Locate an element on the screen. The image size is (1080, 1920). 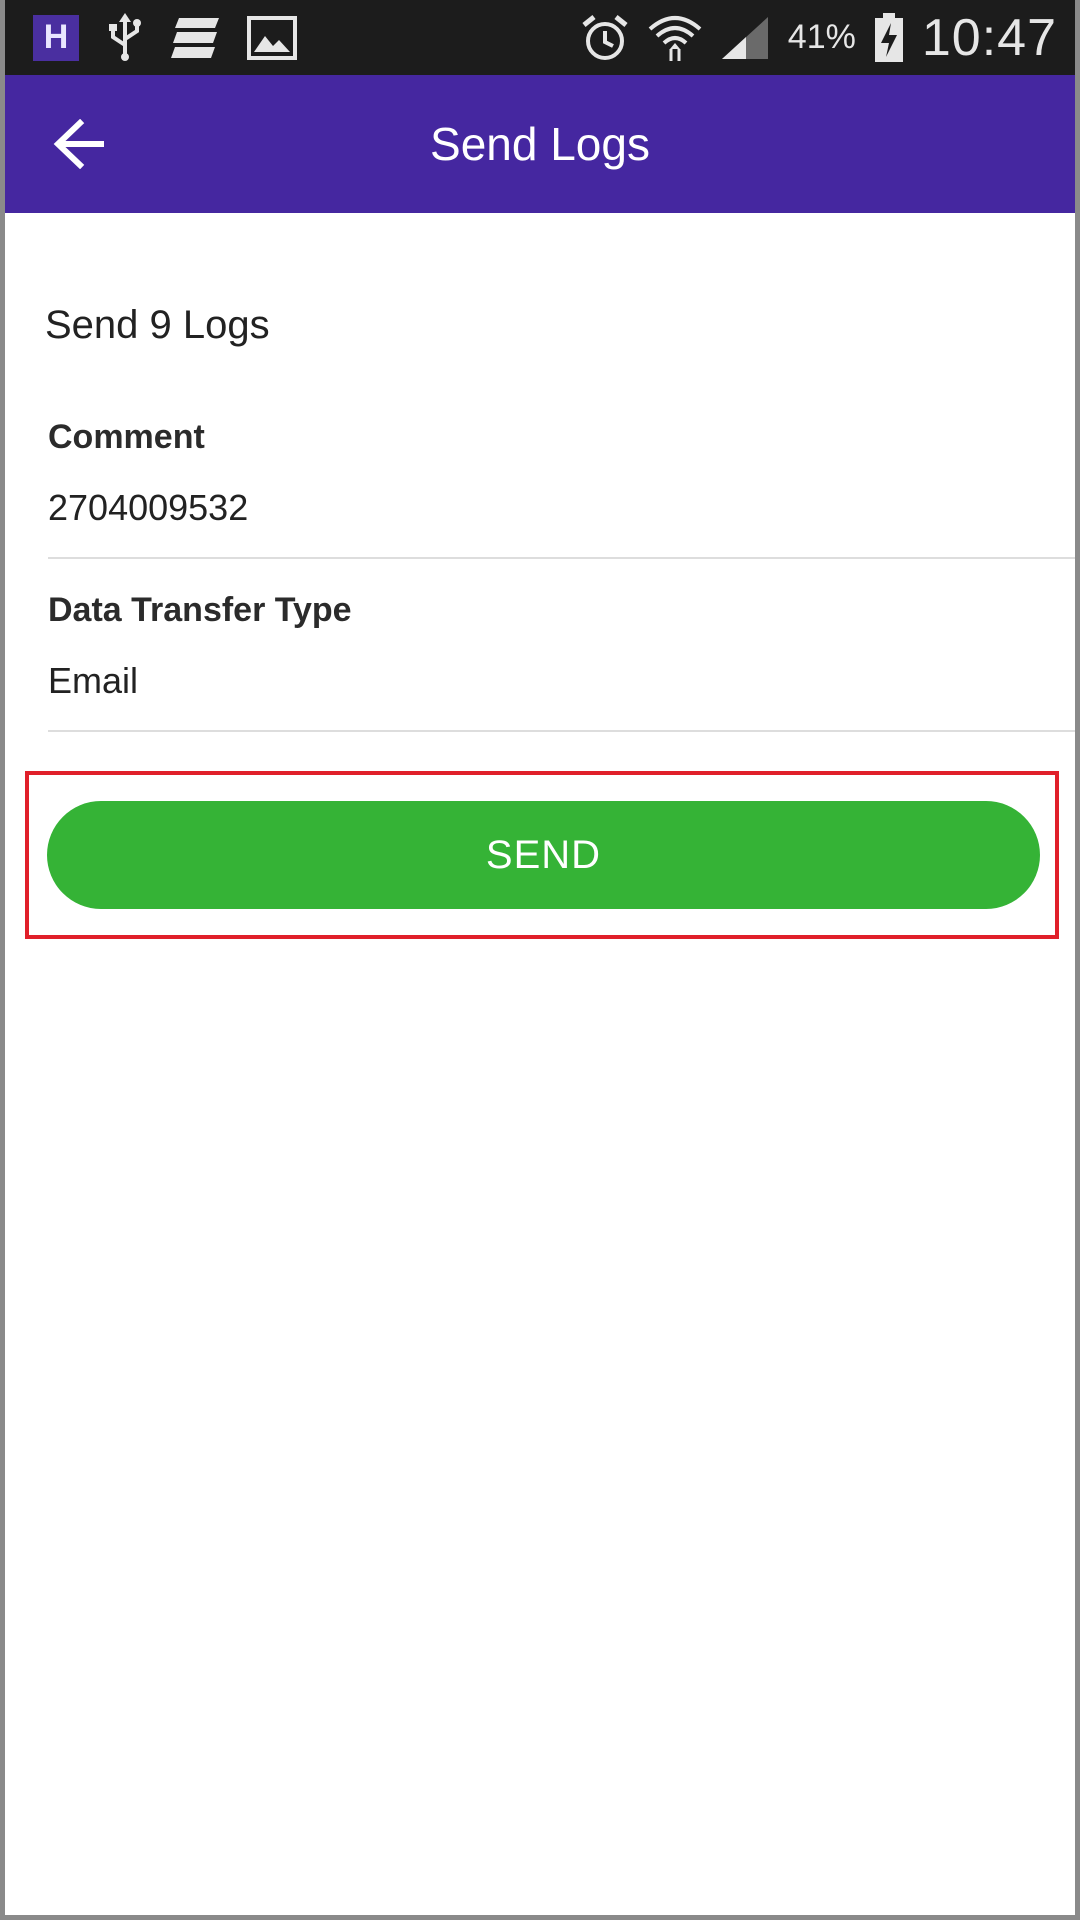
signal-icon is located at coordinates (745, 38).